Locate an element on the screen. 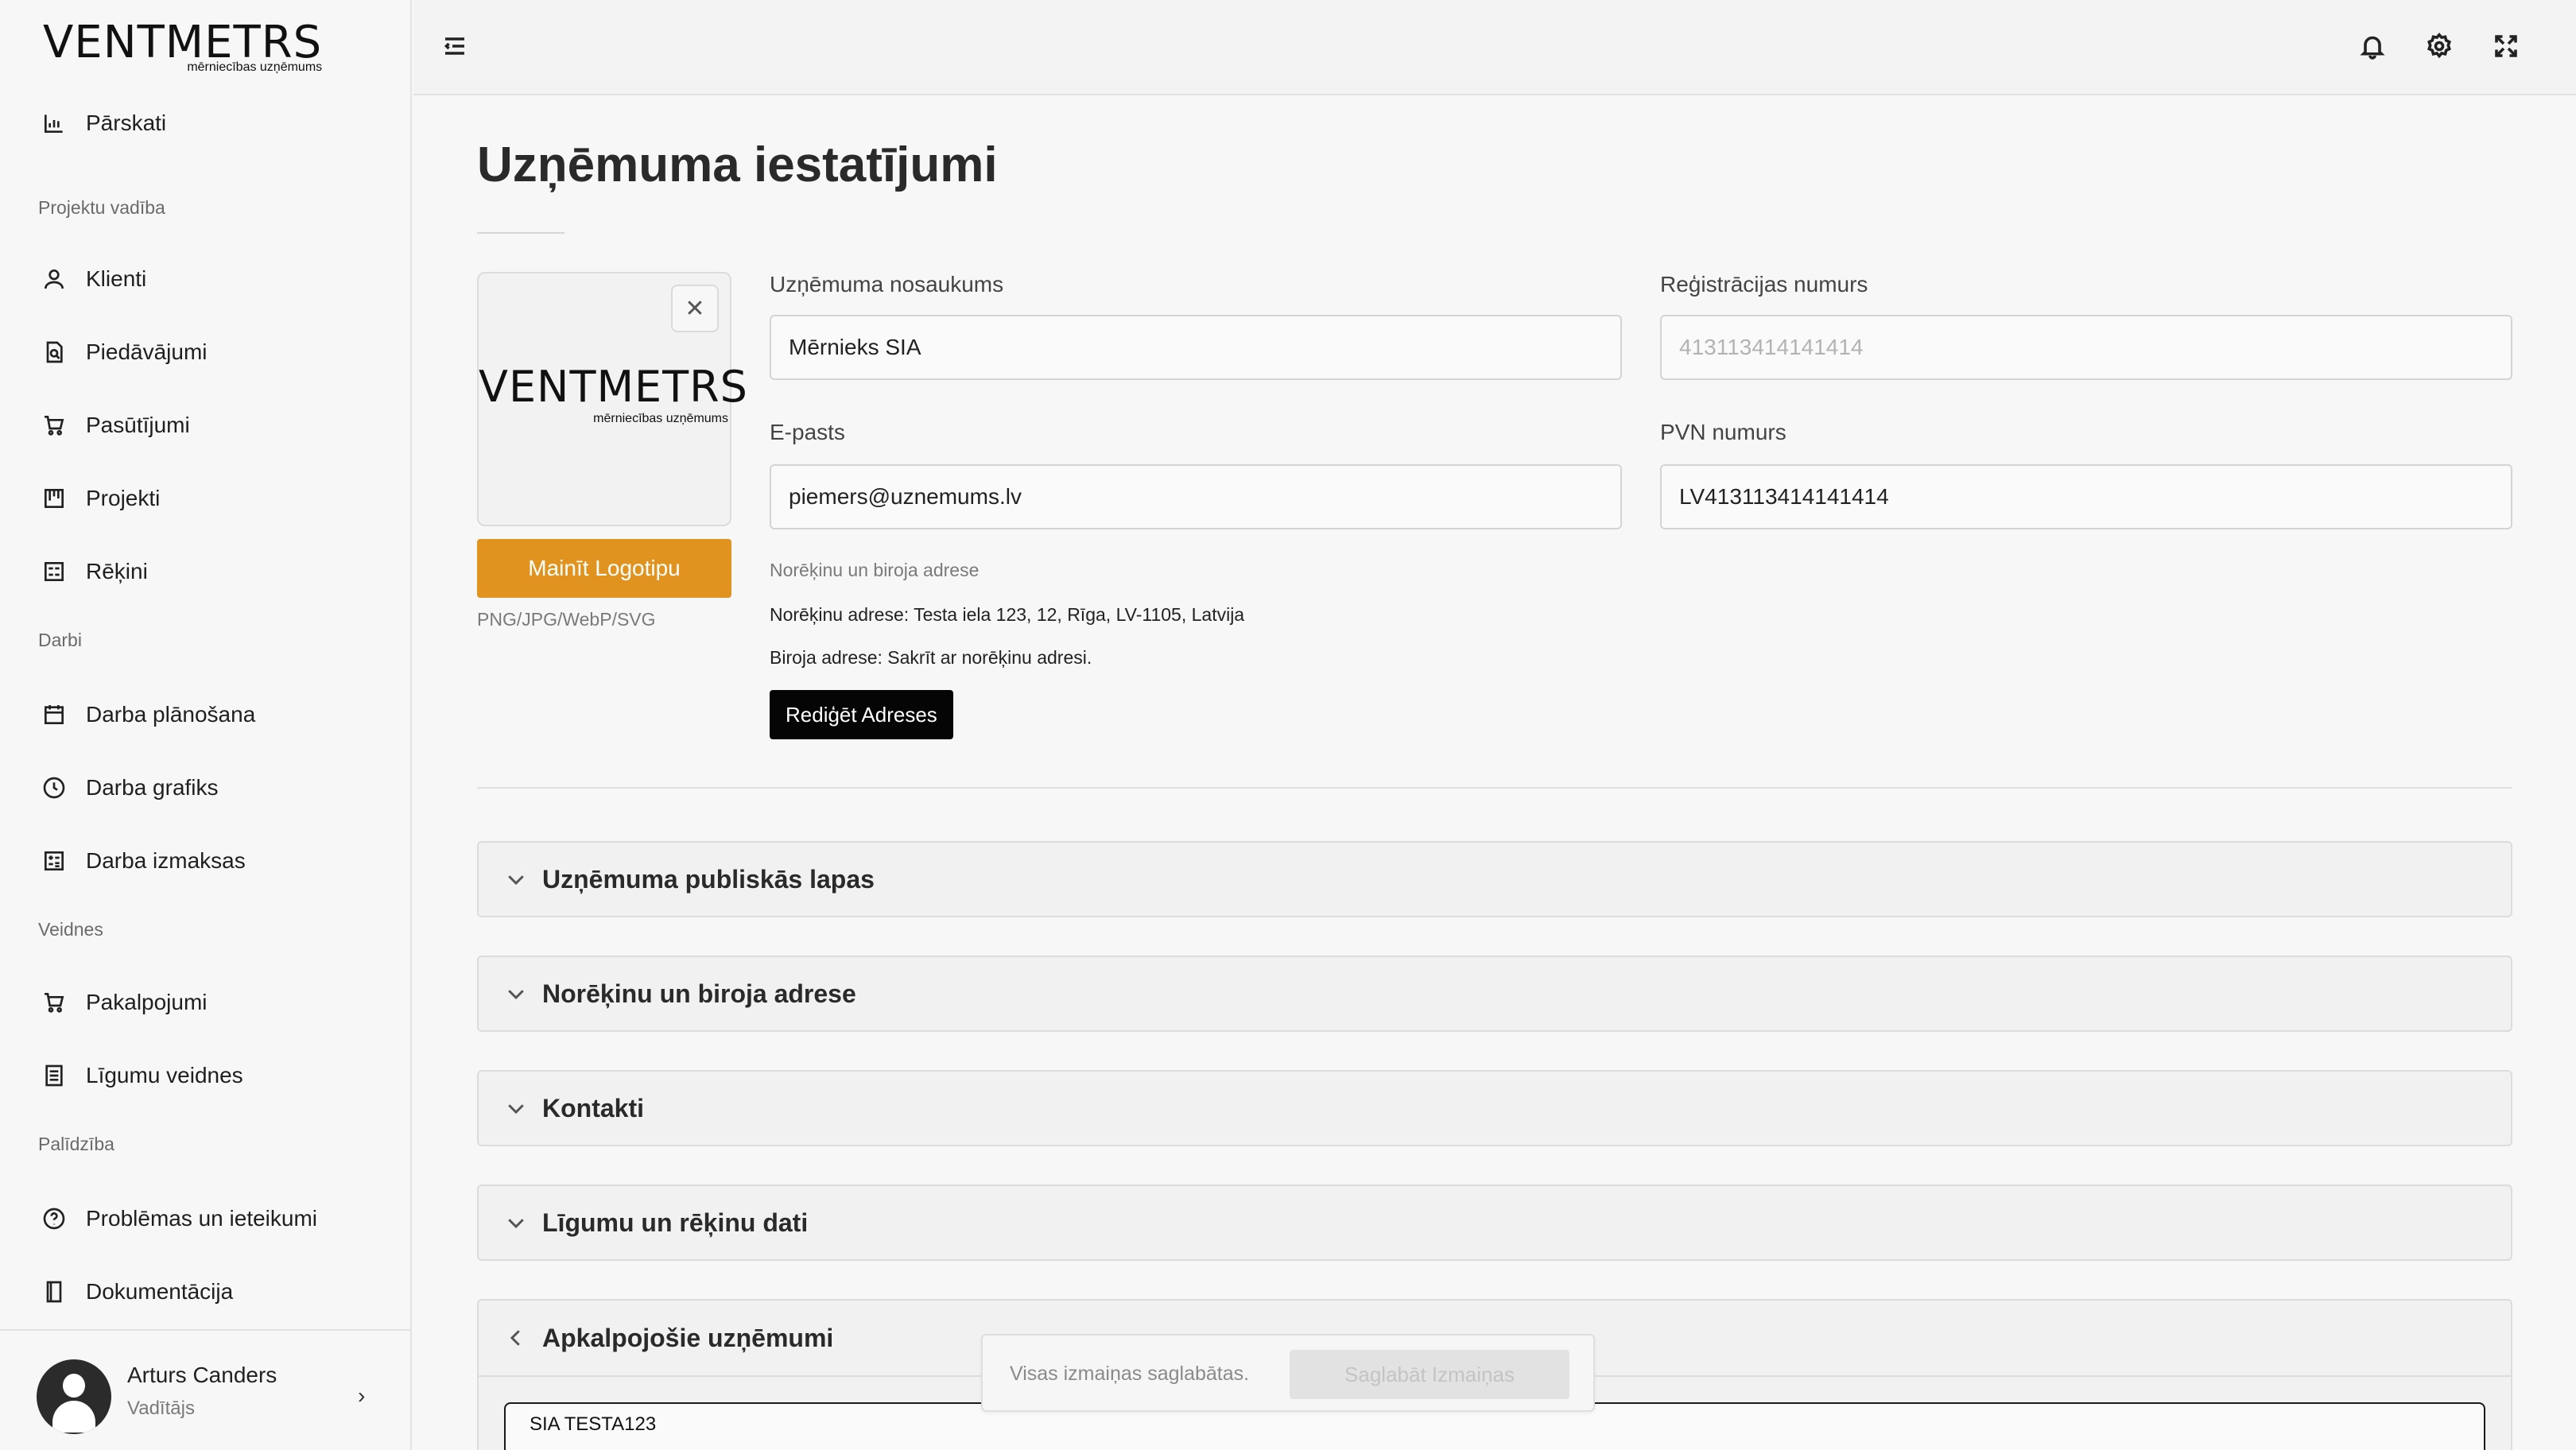  sidebar-item-orders: Pasūtījumi is located at coordinates (115, 425).